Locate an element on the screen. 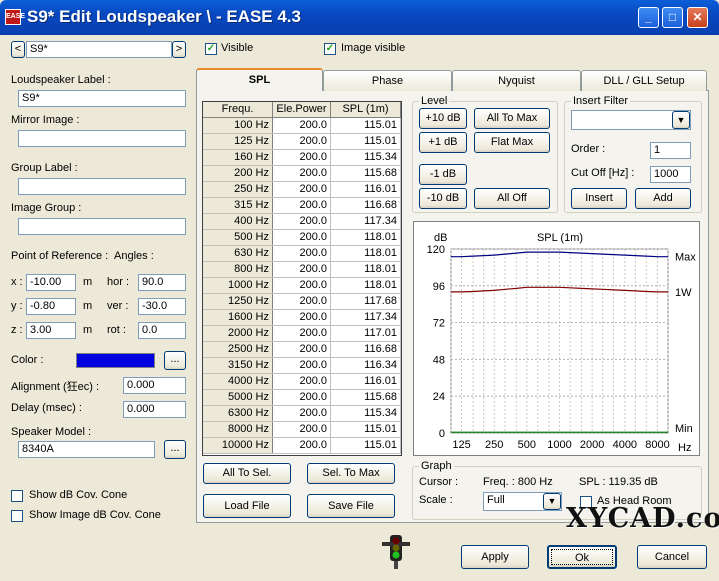 The width and height of the screenshot is (719, 581). sel-to-max-button: Sel. To Max is located at coordinates (351, 473).